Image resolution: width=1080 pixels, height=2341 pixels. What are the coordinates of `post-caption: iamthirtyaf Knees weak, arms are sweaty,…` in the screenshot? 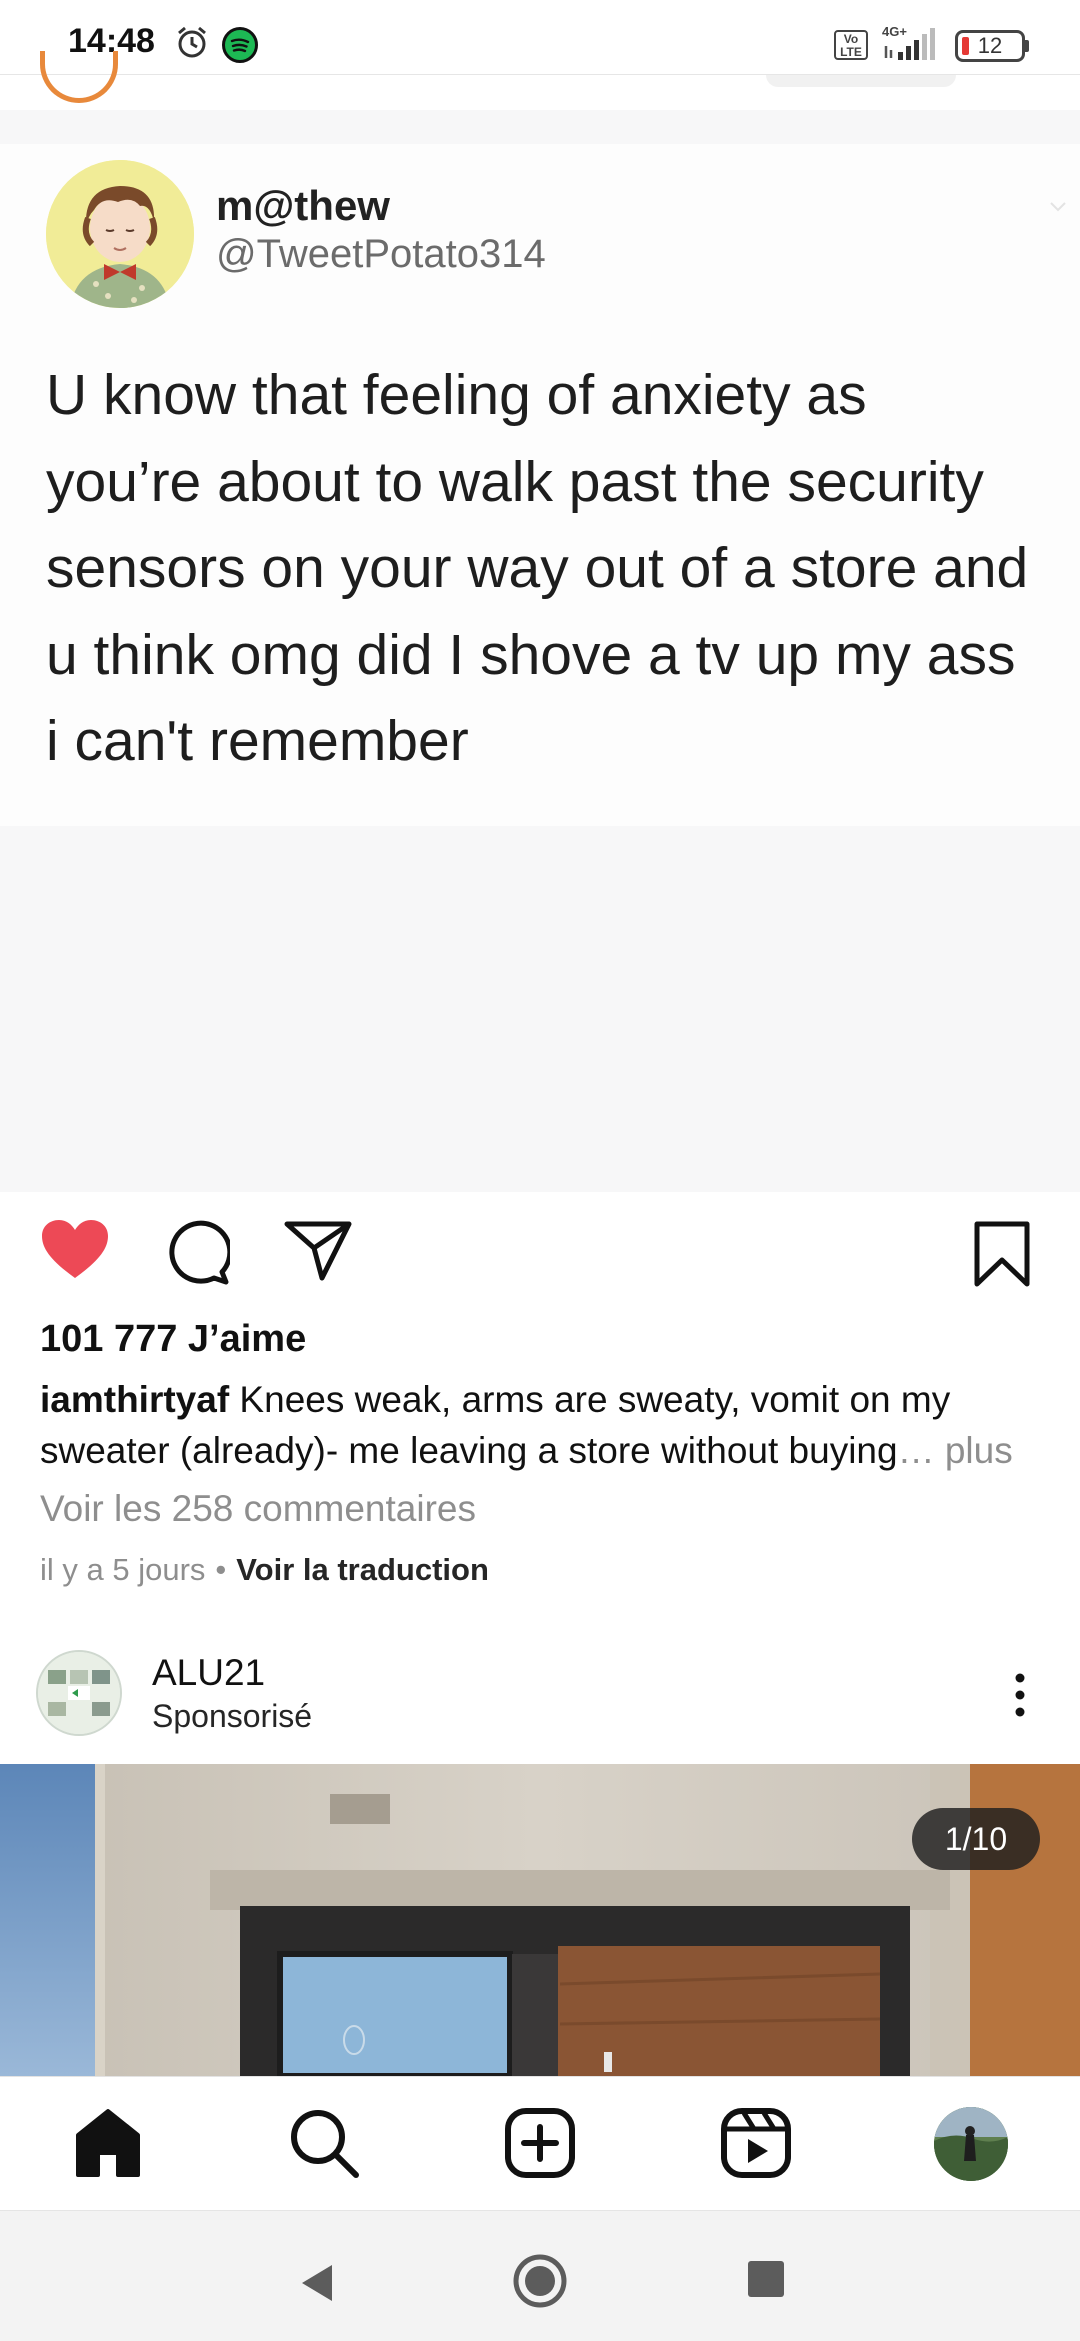 It's located at (540, 1425).